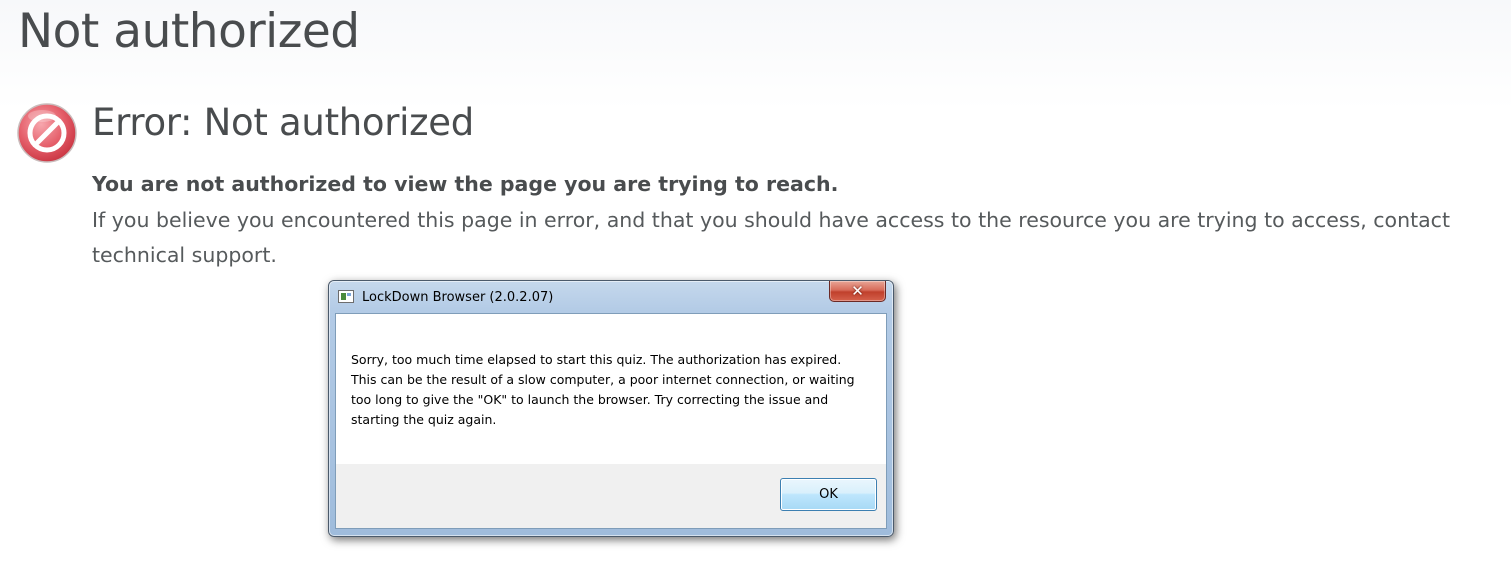 The height and width of the screenshot is (570, 1511). I want to click on dialog-titlebar: LockDown Browser (2.0.2.07) ✕, so click(611, 297).